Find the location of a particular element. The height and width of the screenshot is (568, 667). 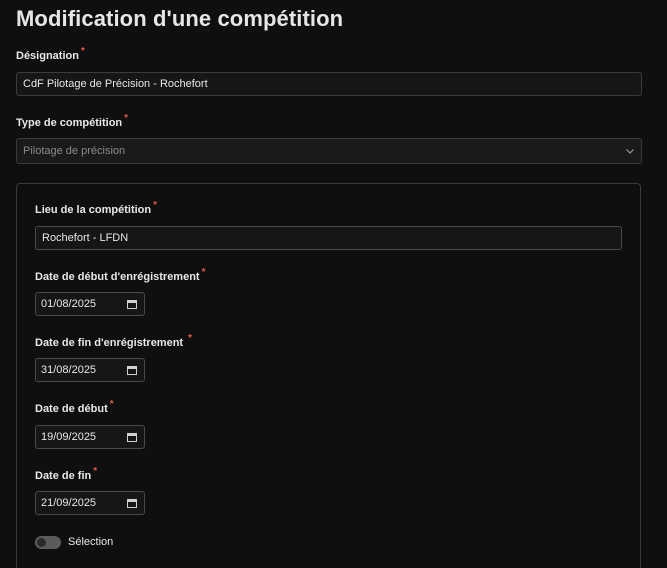

designation-input is located at coordinates (329, 84).